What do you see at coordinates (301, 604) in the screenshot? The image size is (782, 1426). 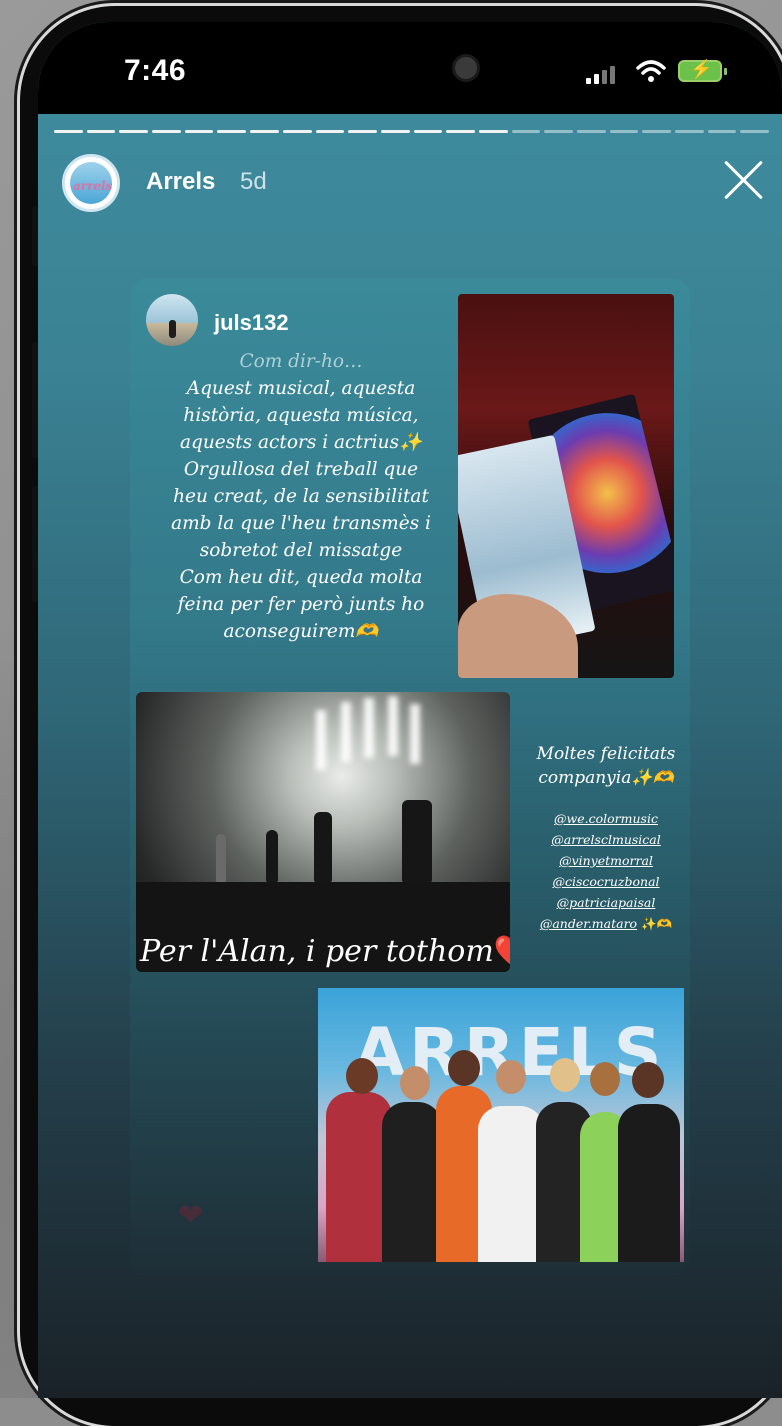 I see `caption-line: feina per fer però junts ho` at bounding box center [301, 604].